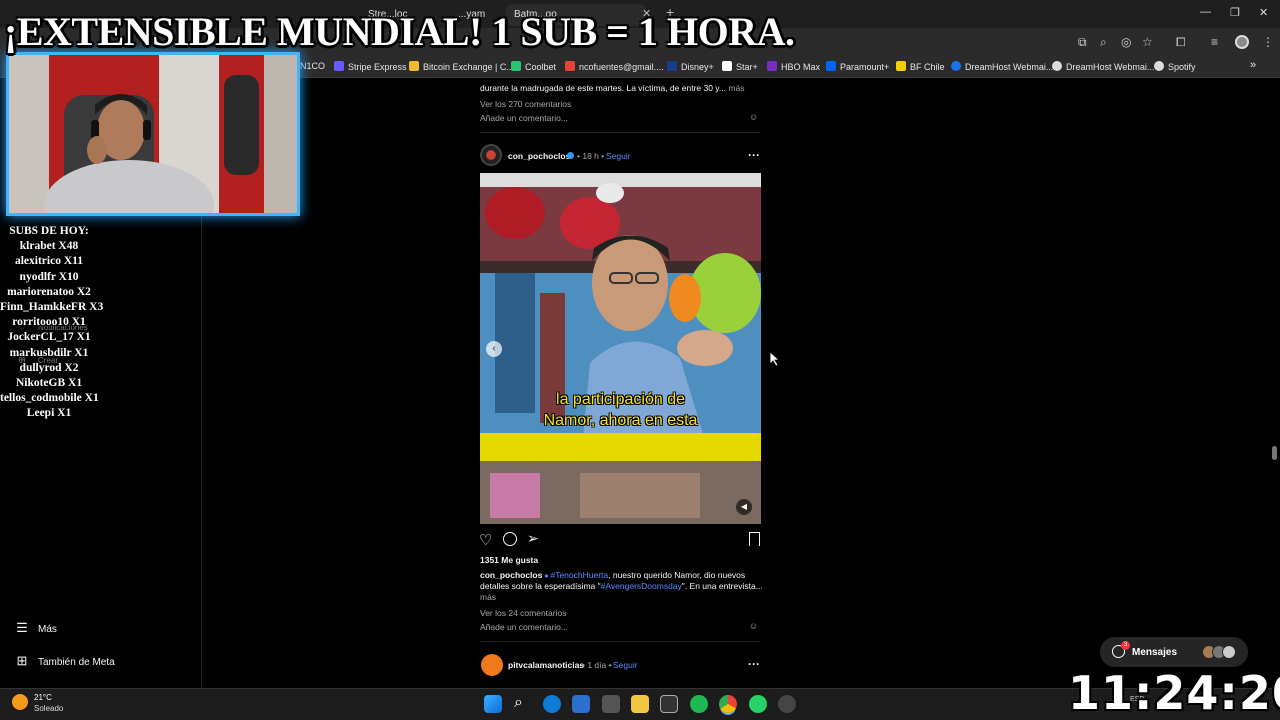  What do you see at coordinates (793, 66) in the screenshot?
I see `bookmark-item: HBO Max` at bounding box center [793, 66].